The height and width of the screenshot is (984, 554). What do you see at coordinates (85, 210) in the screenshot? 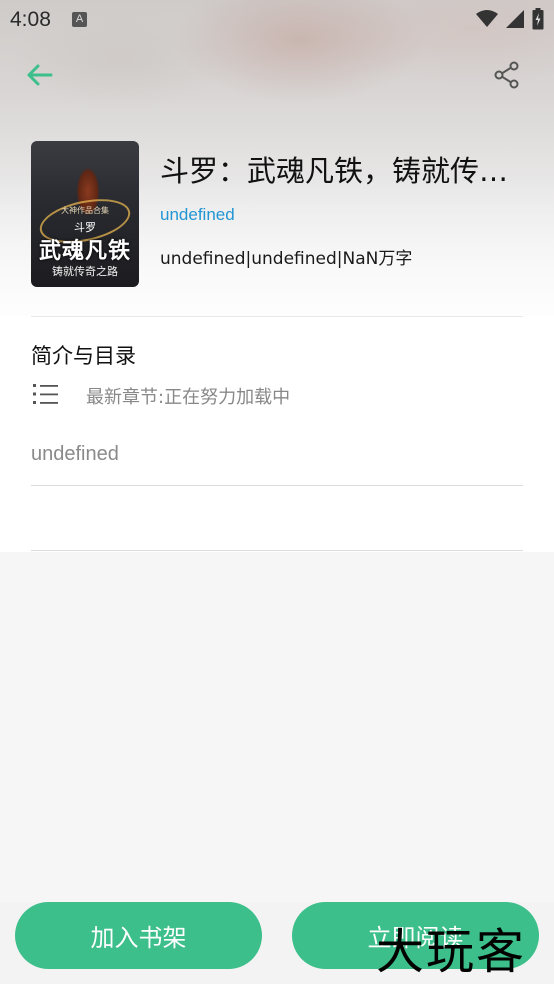
I see `cover-tagline: 大神作品合集` at bounding box center [85, 210].